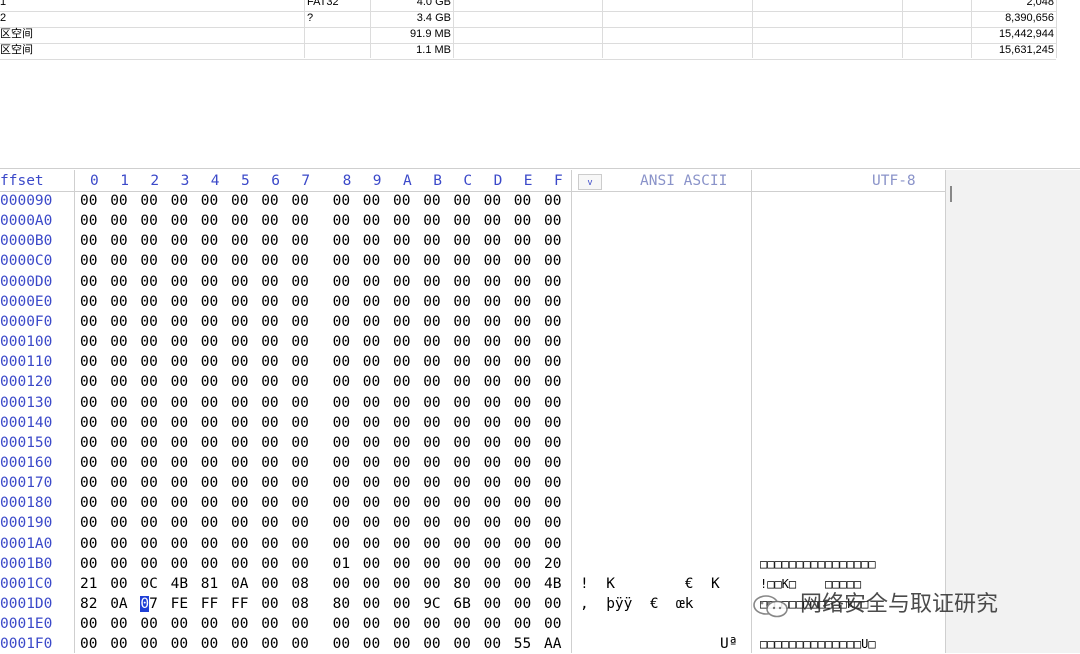 Image resolution: width=1080 pixels, height=654 pixels. Describe the element at coordinates (299, 604) in the screenshot. I see `hex-byte: 08` at that location.